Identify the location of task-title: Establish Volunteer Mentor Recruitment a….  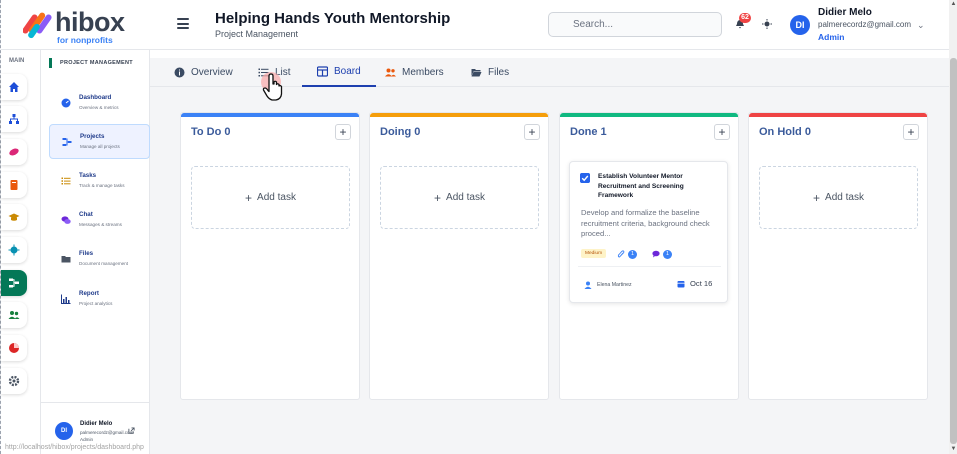
(641, 186).